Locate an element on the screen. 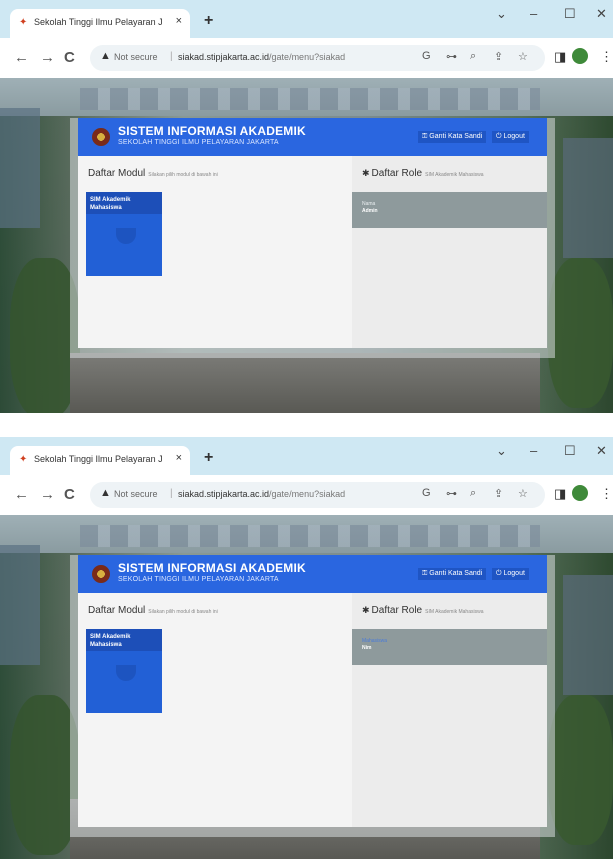 Image resolution: width=613 pixels, height=859 pixels. roles-note: SIM Akademik Mahasiswa is located at coordinates (454, 612).